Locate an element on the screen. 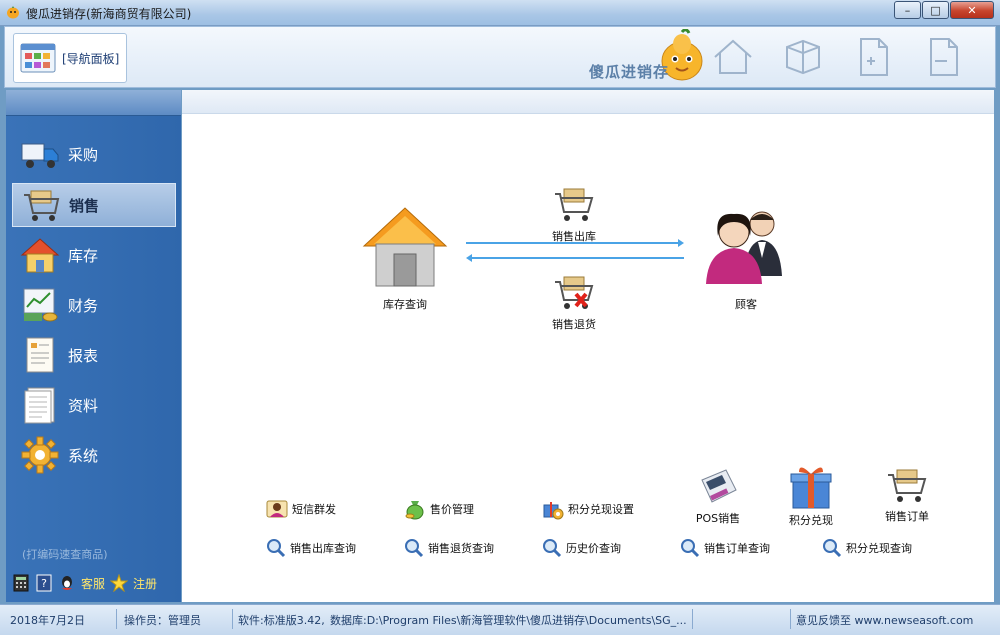 The width and height of the screenshot is (1000, 635). sales-order-query-button: 销售订单查询 is located at coordinates (725, 548).